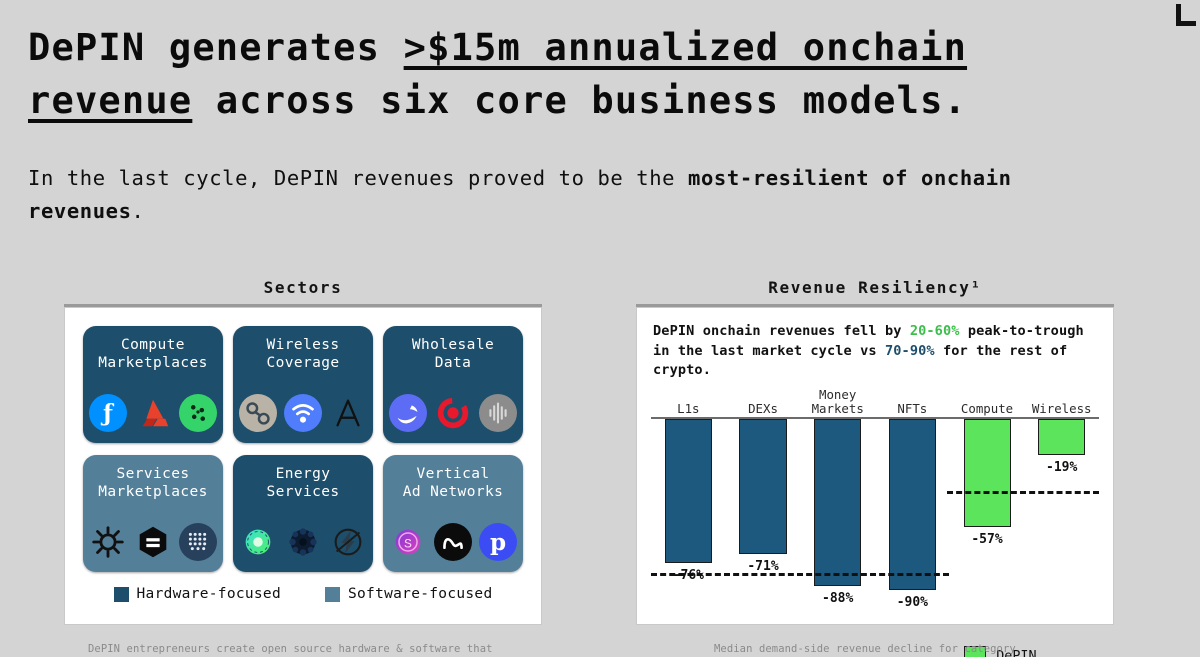 This screenshot has height=657, width=1200. I want to click on daylight-icon, so click(258, 542).